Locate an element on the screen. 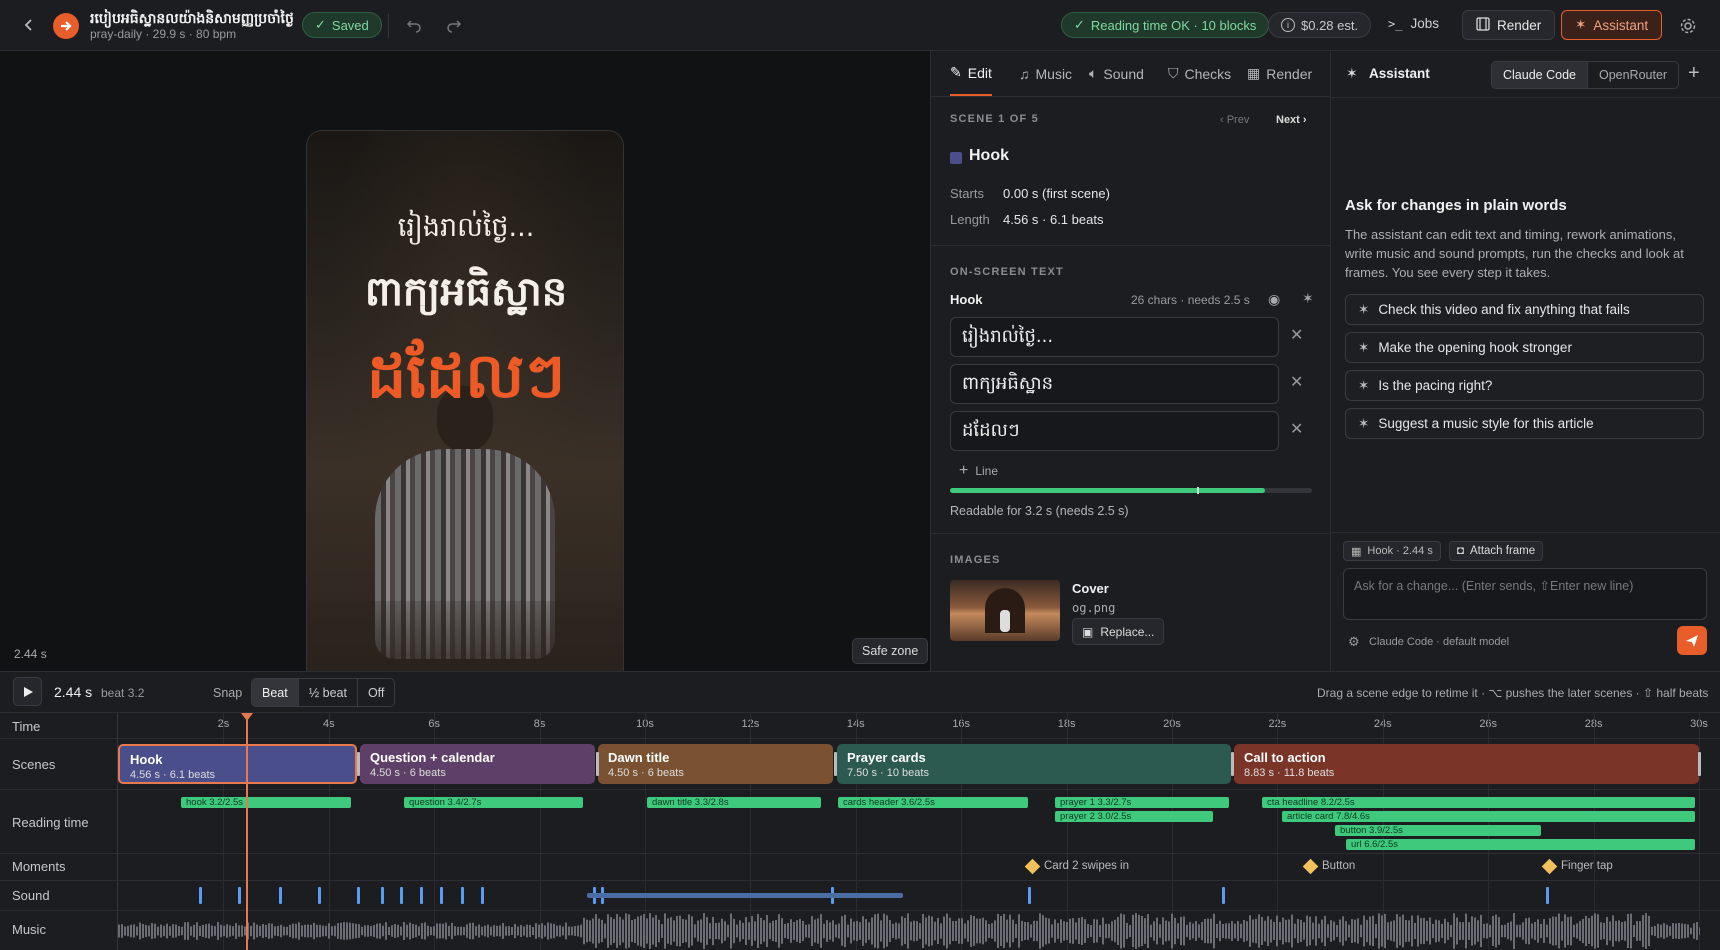 This screenshot has height=950, width=1720. scene-chip: ▦ Hook · 2.44 s is located at coordinates (1392, 551).